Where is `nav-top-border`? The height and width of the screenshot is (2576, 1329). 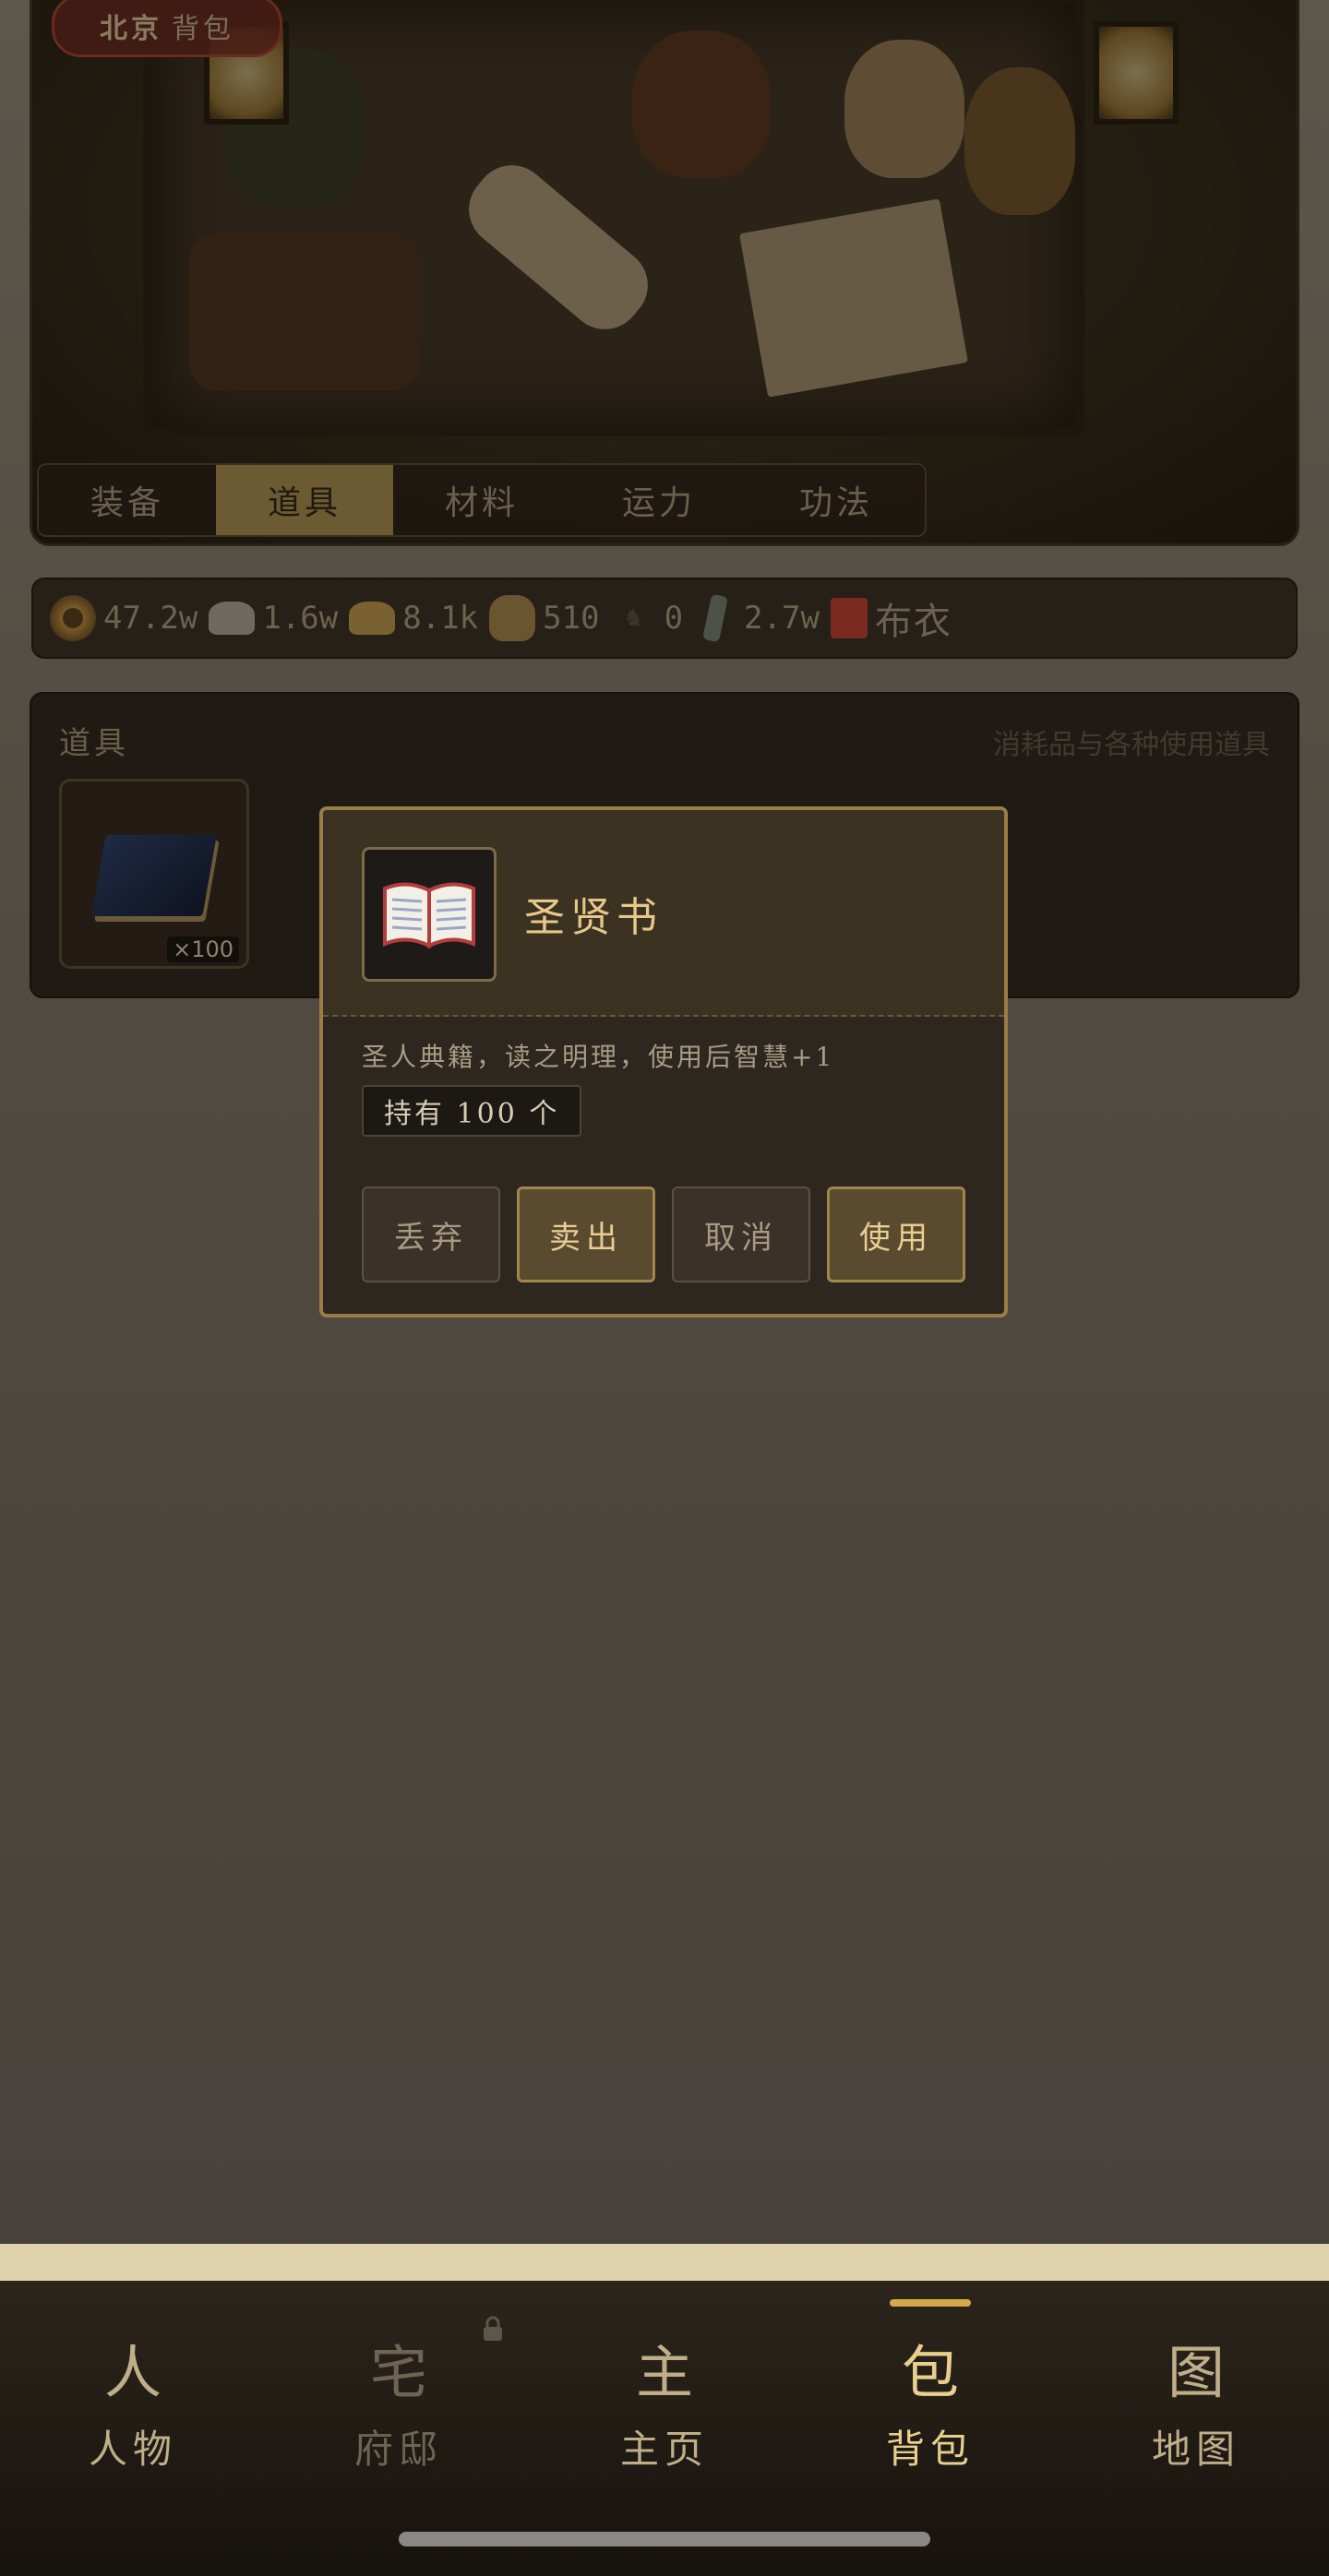
nav-top-border is located at coordinates (665, 2262).